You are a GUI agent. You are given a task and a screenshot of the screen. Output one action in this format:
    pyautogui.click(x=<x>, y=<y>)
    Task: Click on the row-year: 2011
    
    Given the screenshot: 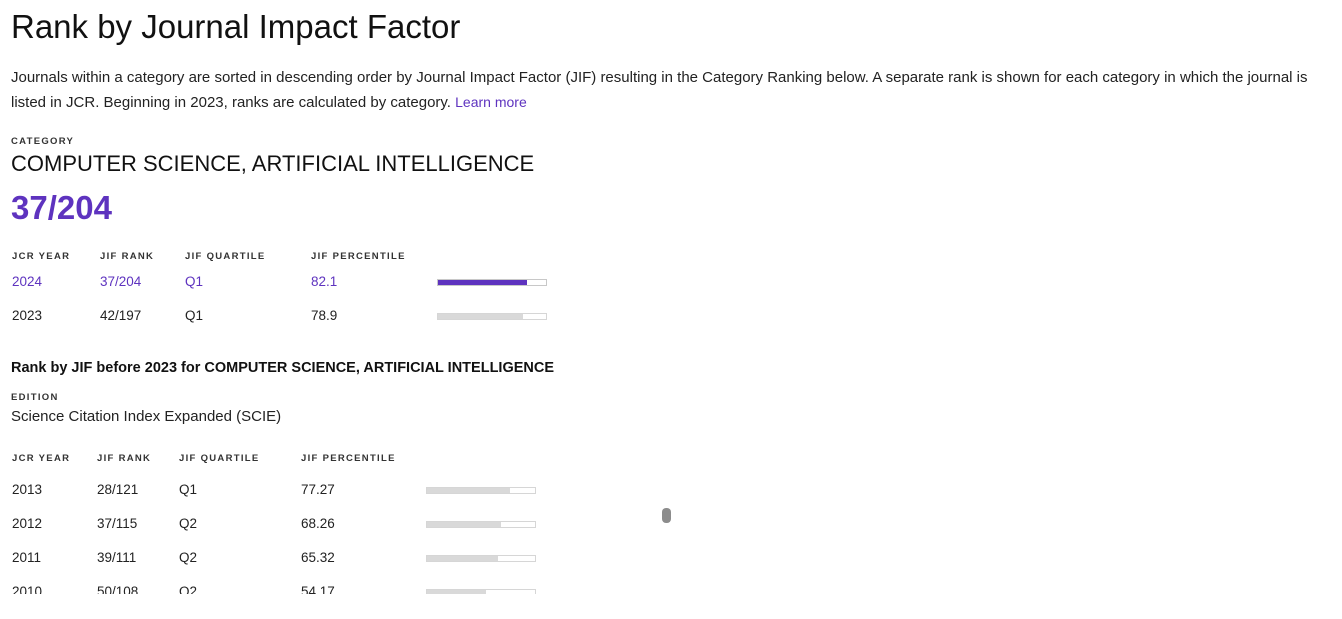 What is the action you would take?
    pyautogui.click(x=27, y=557)
    